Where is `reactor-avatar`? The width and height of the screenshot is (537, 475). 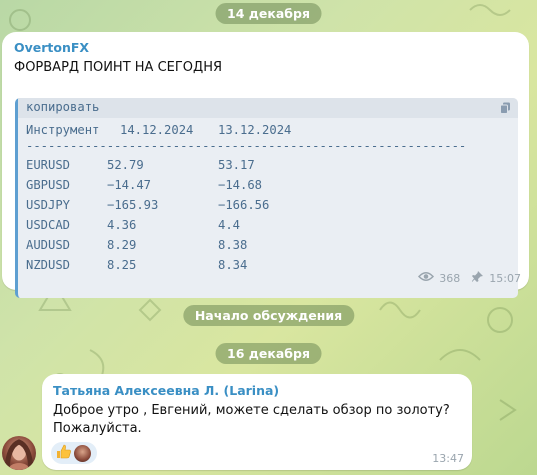
reactor-avatar is located at coordinates (82, 453).